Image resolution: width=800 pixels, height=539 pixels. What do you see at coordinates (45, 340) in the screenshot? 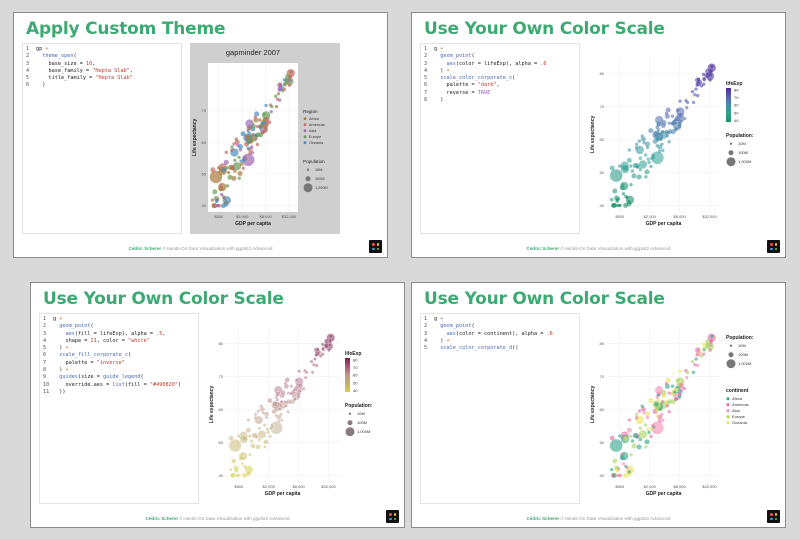
I see `line-number: 4` at bounding box center [45, 340].